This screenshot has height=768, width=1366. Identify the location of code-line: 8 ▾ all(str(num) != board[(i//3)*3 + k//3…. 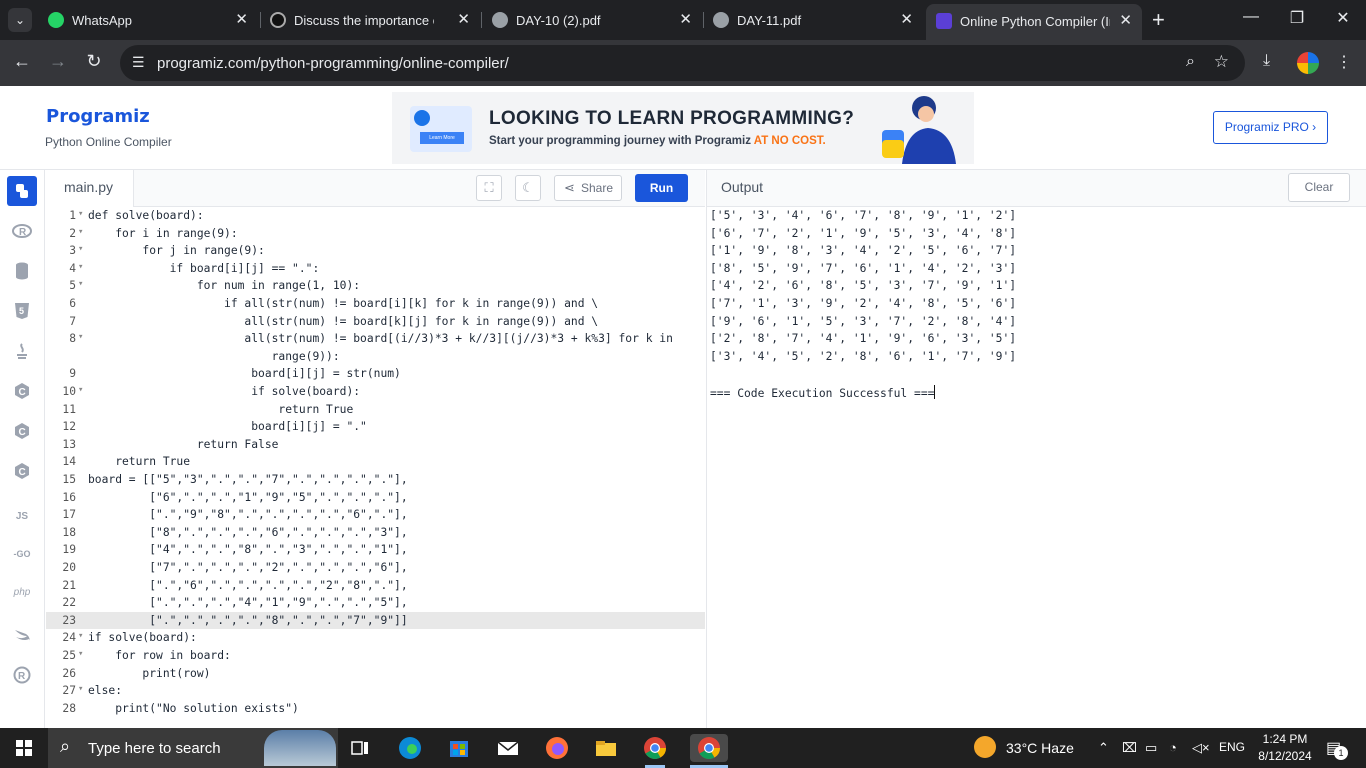
(375, 339).